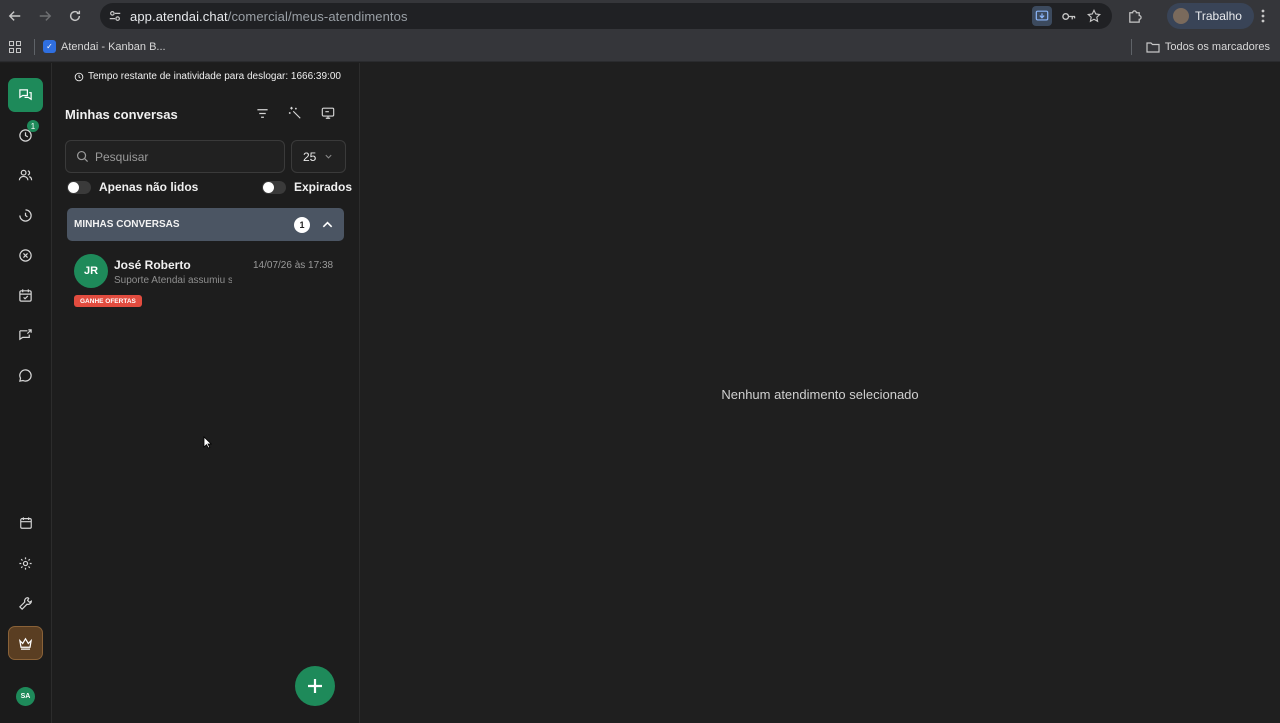 The width and height of the screenshot is (1280, 723). Describe the element at coordinates (33, 126) in the screenshot. I see `pending-badge: 1` at that location.